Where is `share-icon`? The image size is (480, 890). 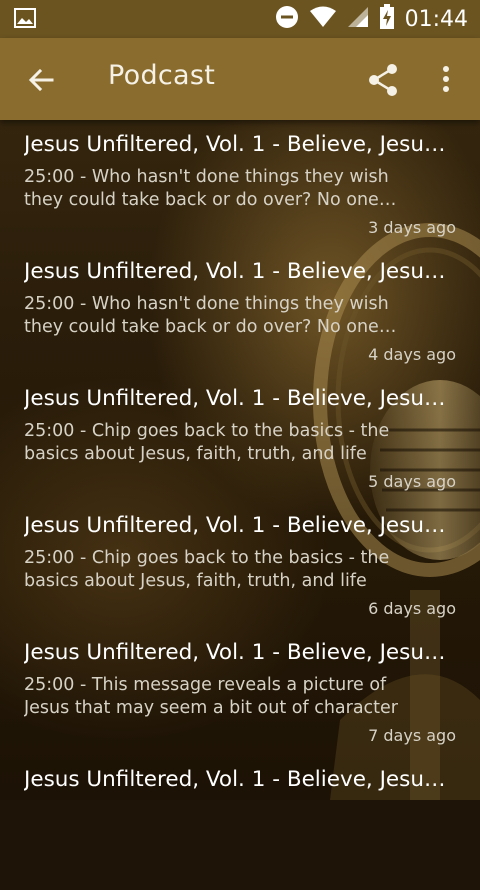
share-icon is located at coordinates (383, 80).